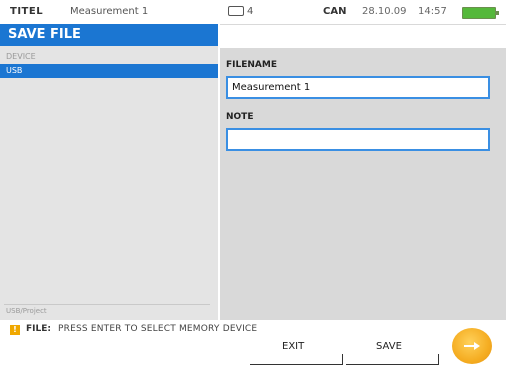  I want to click on connection-count: 4, so click(250, 11).